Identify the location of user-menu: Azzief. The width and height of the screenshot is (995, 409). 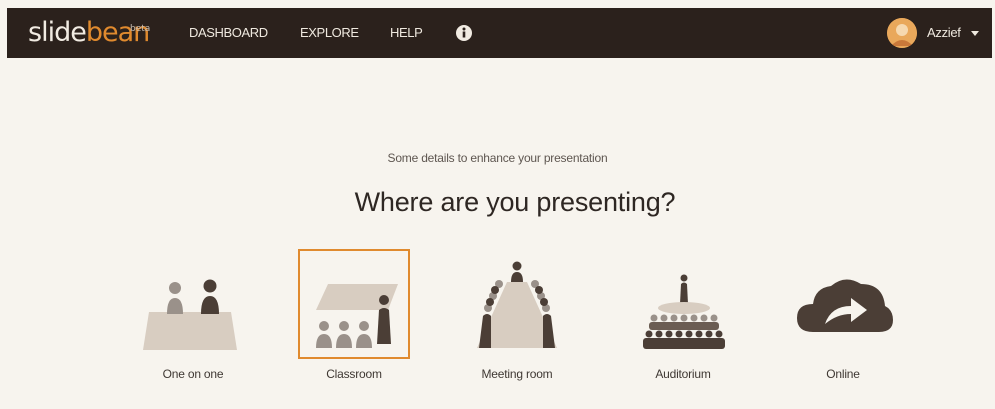
(937, 33).